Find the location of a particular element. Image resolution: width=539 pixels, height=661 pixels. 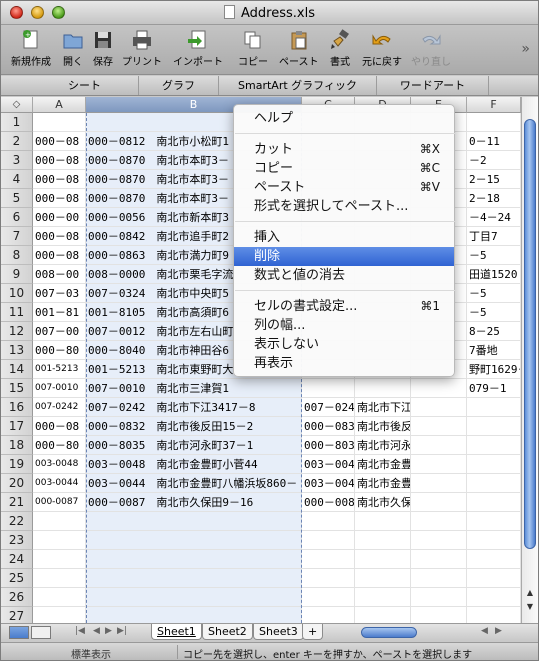

cell-a8: 000－08 is located at coordinates (59, 255).